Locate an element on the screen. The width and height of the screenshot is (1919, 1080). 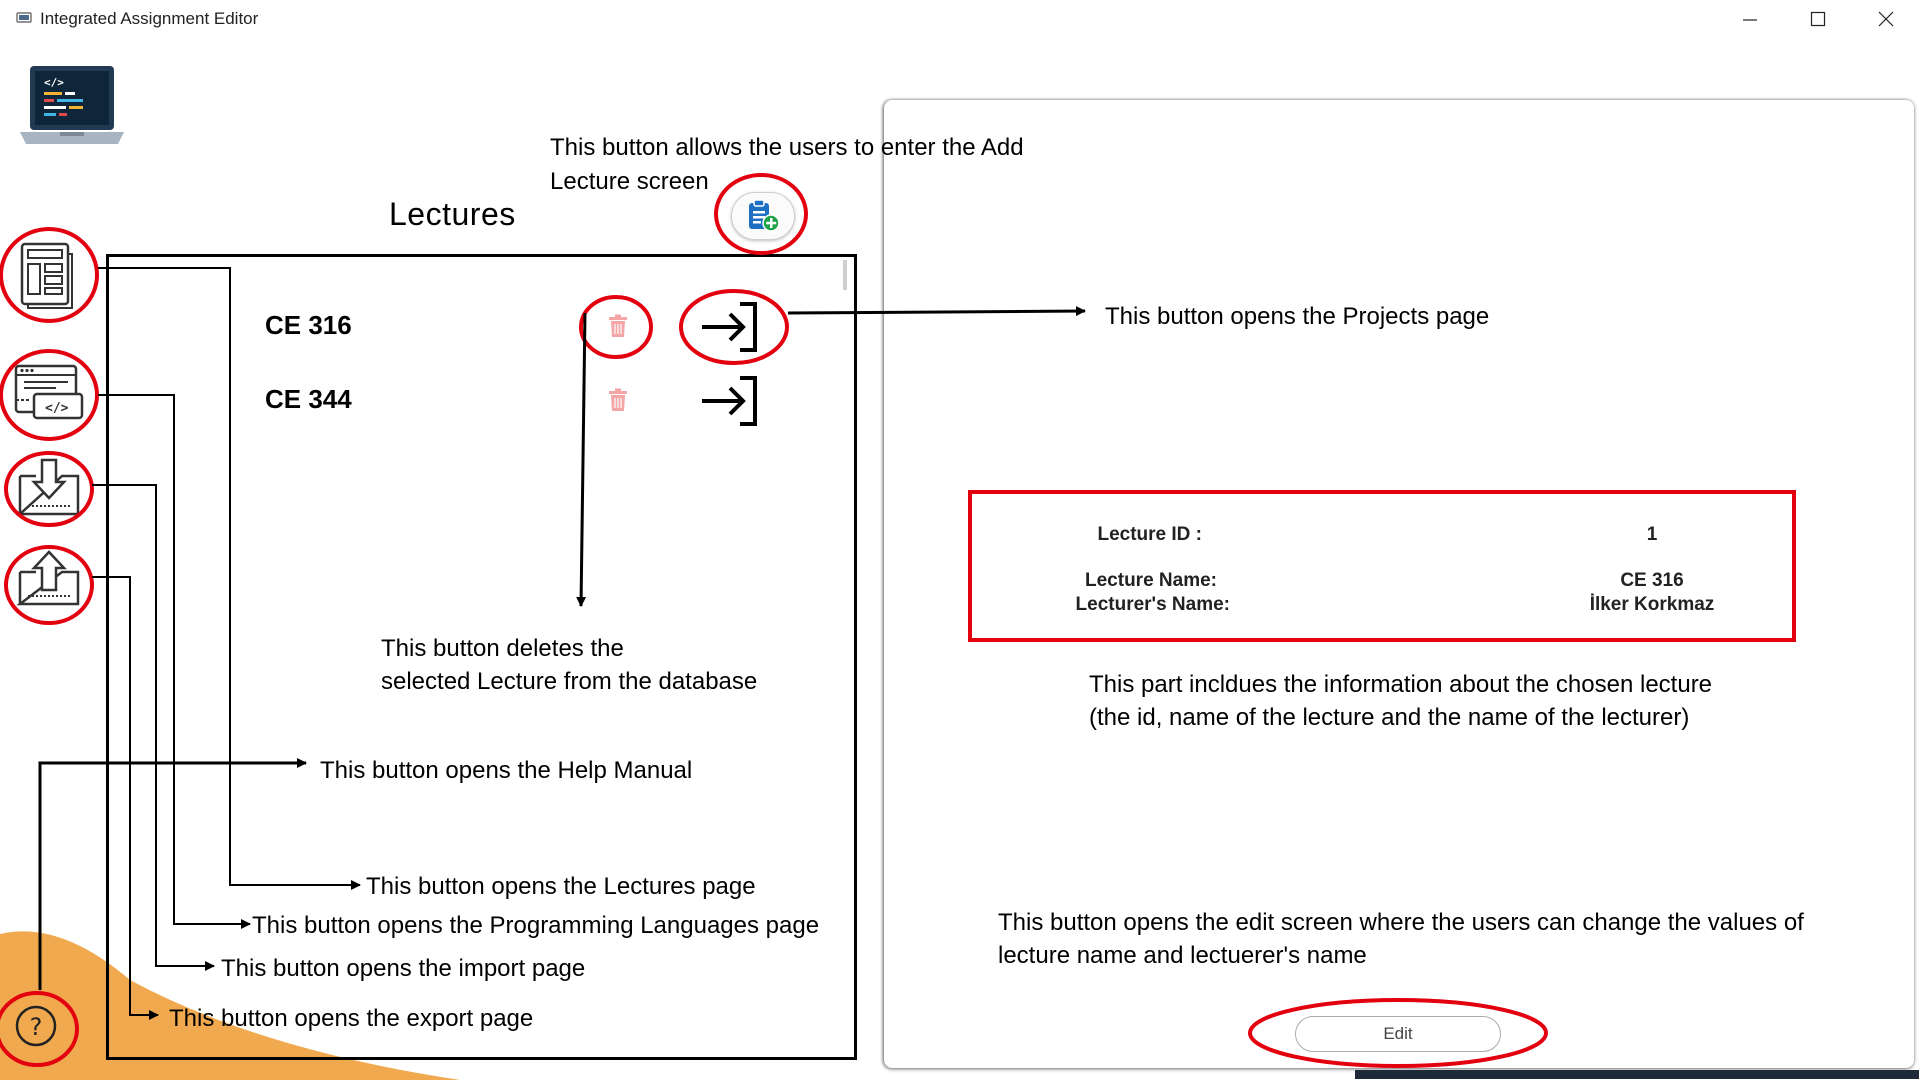
info-highlight-box is located at coordinates (1382, 566).